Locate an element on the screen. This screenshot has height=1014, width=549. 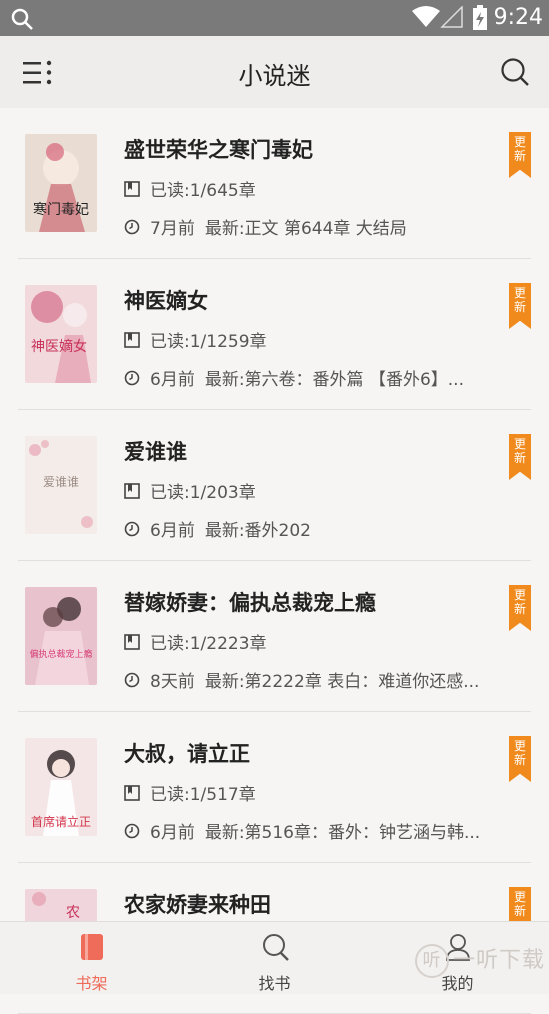
update-time: 8天前 is located at coordinates (172, 682).